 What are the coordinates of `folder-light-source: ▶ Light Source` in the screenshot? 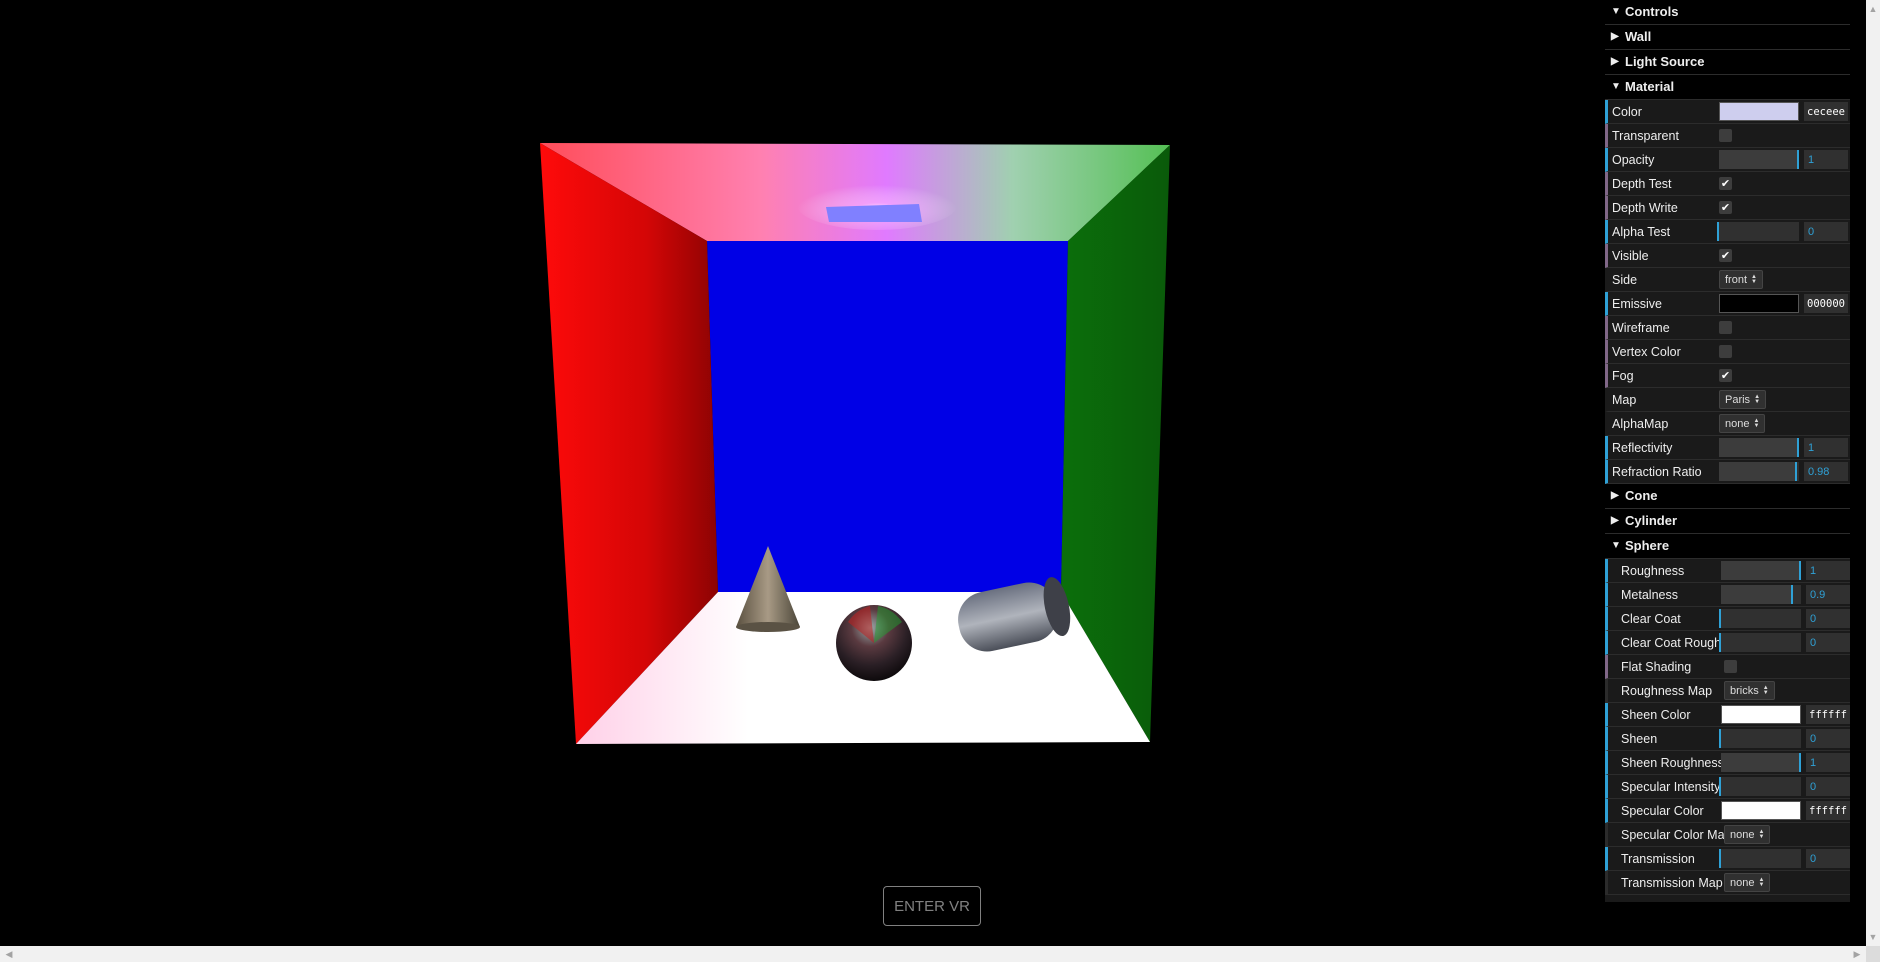 It's located at (1727, 62).